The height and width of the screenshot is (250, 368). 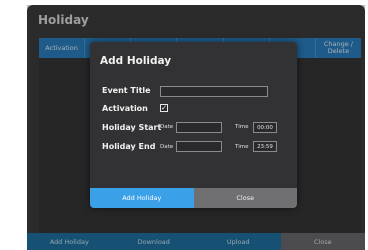 What do you see at coordinates (142, 198) in the screenshot?
I see `add-holiday-button: Add Holiday` at bounding box center [142, 198].